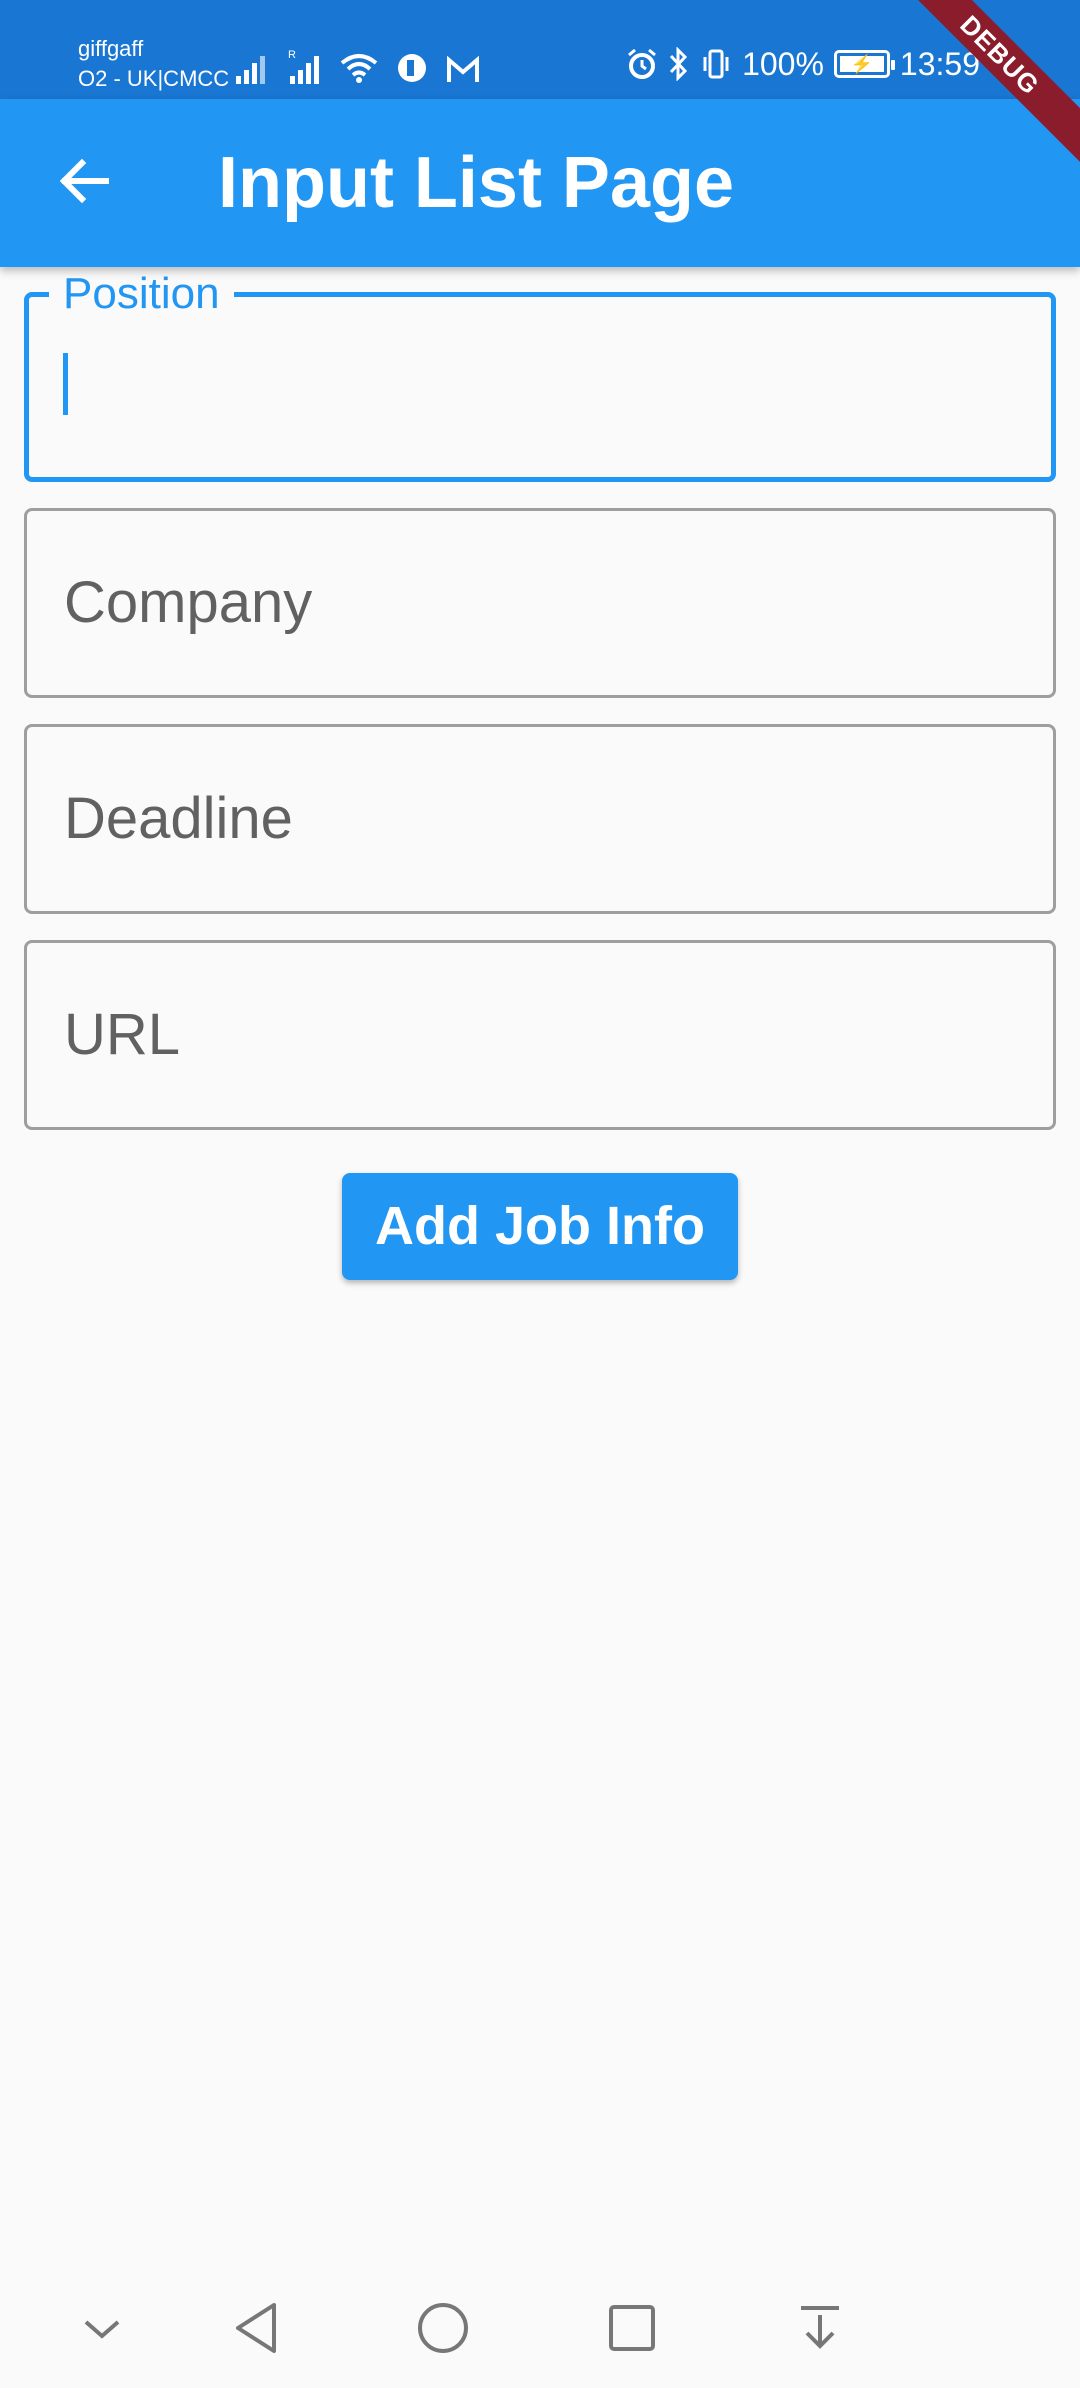 This screenshot has height=2388, width=1080. I want to click on app-notification-icon, so click(412, 68).